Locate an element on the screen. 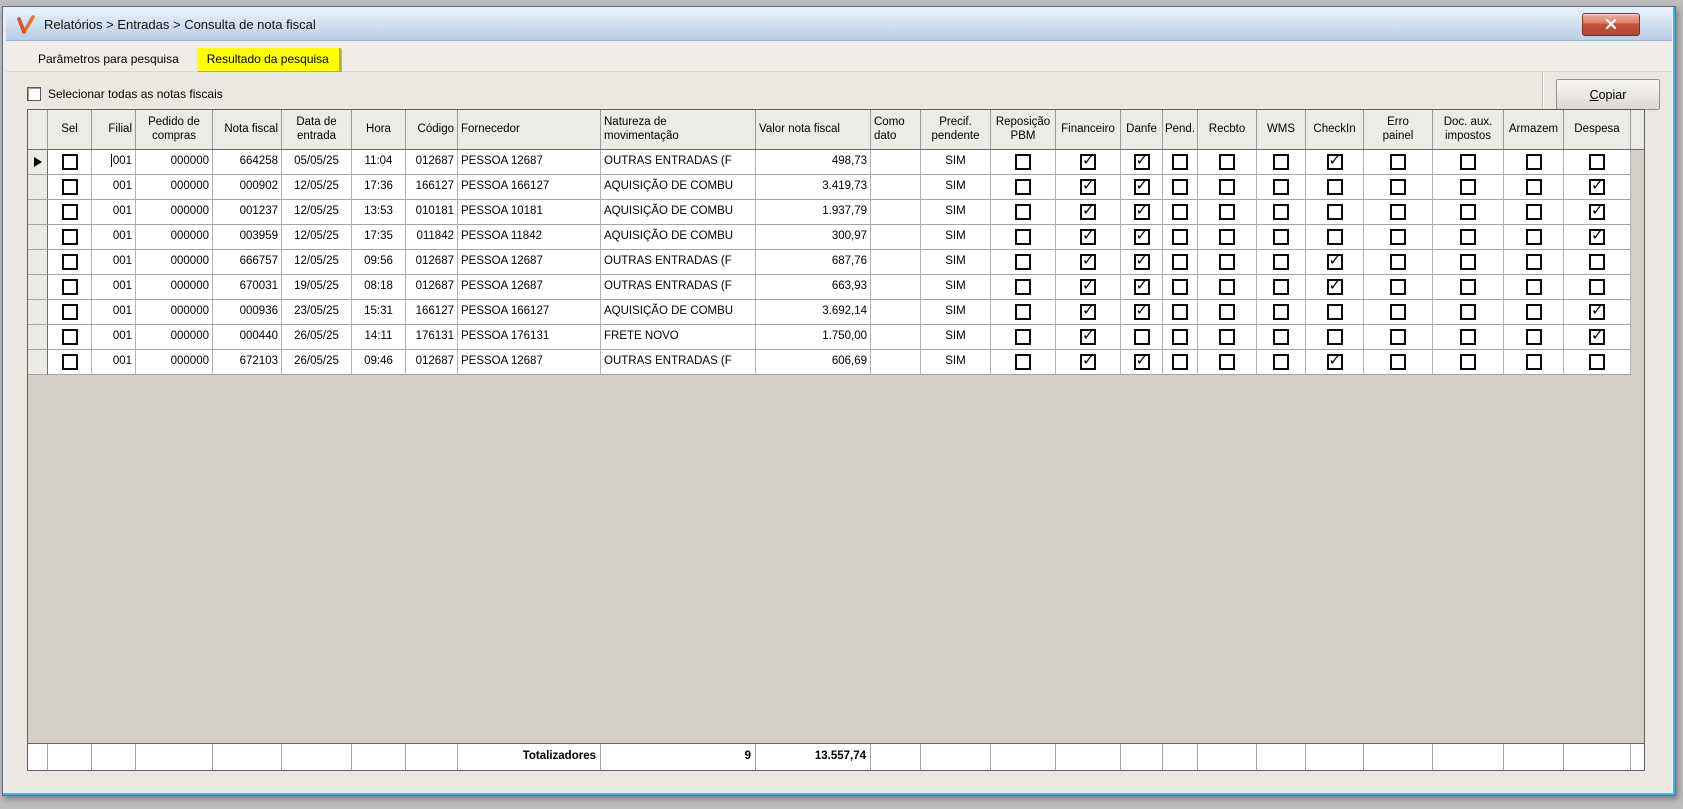 The height and width of the screenshot is (809, 1683). column-header-despesa: Despesa is located at coordinates (1597, 130).